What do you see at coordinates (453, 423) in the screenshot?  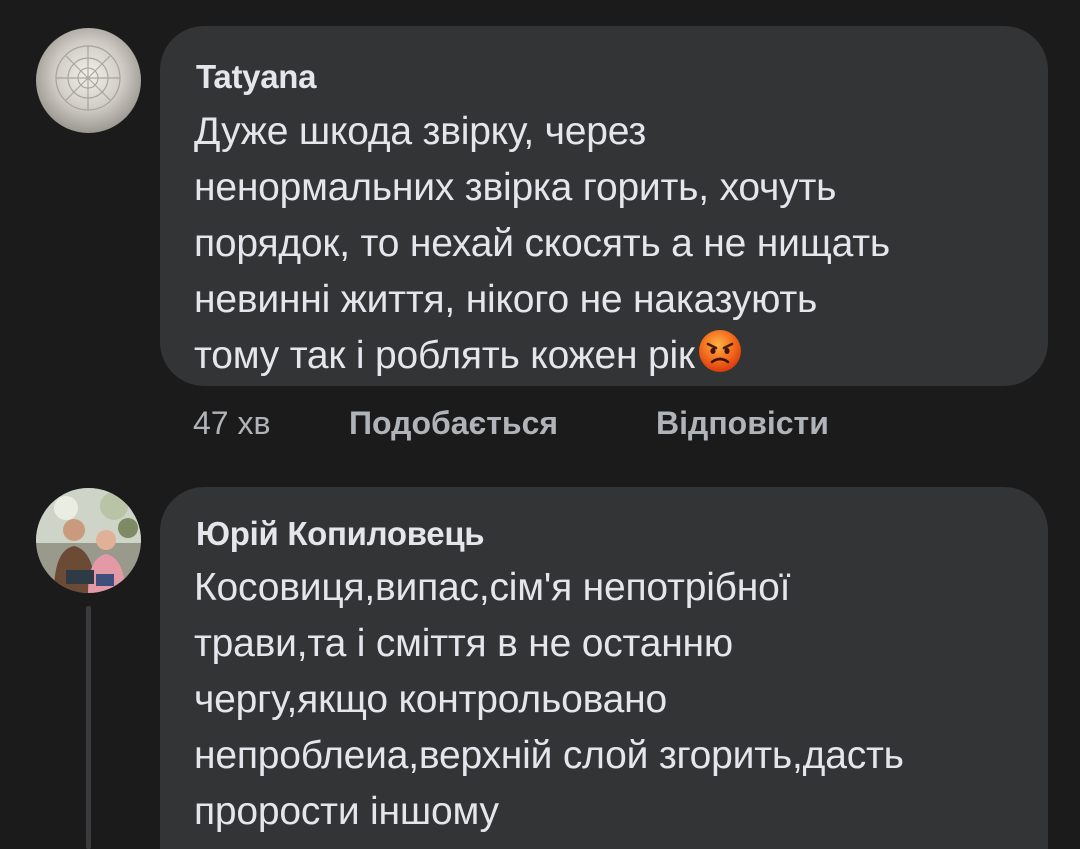 I see `like-button: Подобається` at bounding box center [453, 423].